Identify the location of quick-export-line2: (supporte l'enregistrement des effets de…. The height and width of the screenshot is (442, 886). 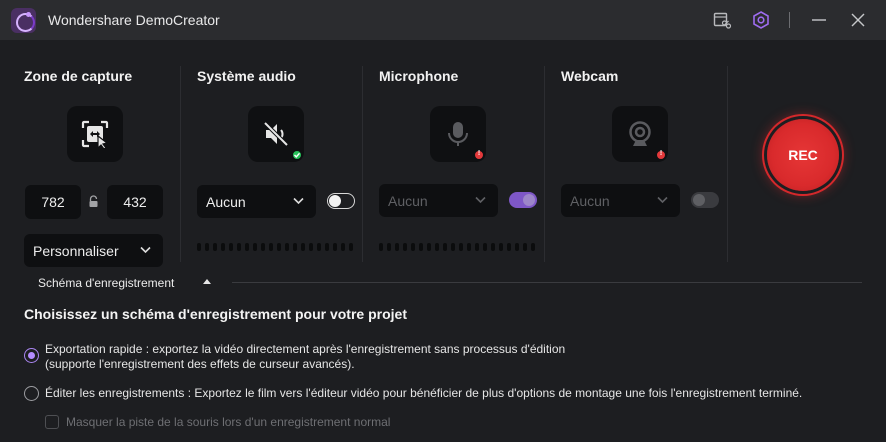
(200, 364).